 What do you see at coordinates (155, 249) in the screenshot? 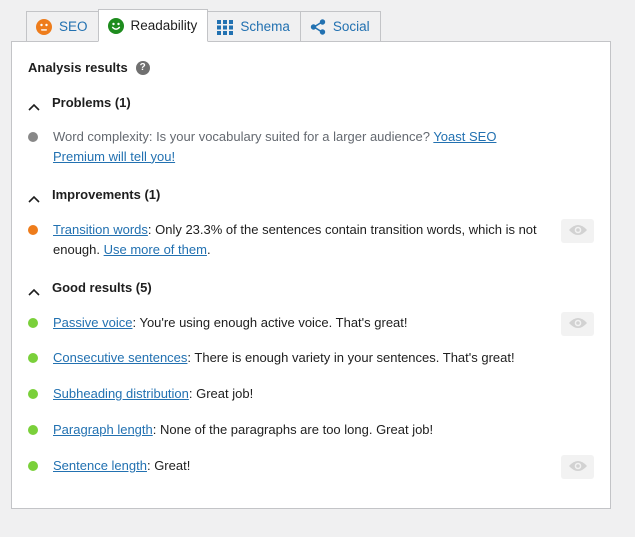
I see `use-more-link: Use more of them` at bounding box center [155, 249].